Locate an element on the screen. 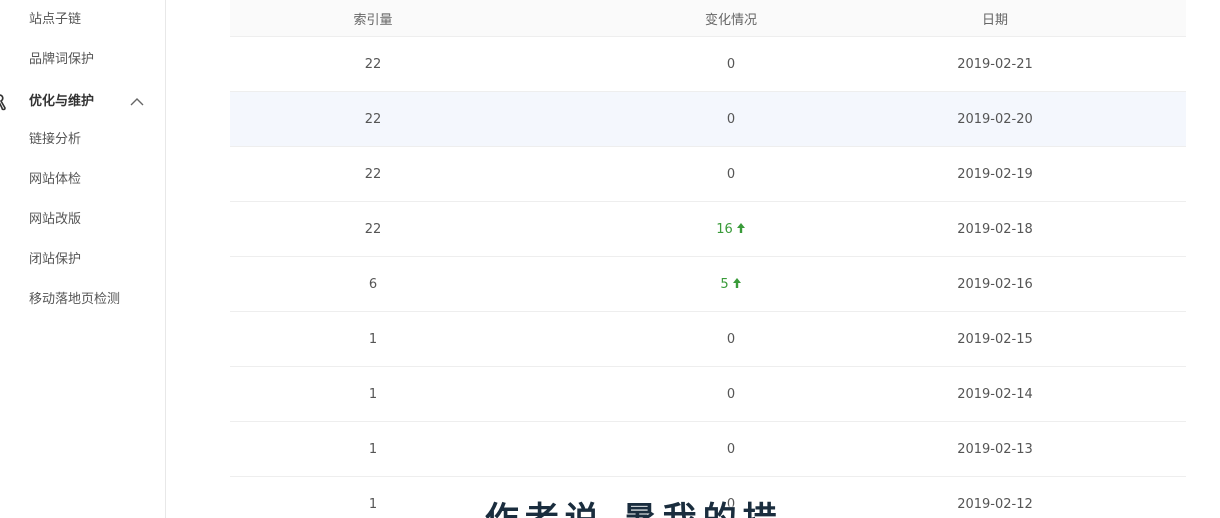 This screenshot has width=1220, height=518. cell-change: 5 is located at coordinates (731, 284).